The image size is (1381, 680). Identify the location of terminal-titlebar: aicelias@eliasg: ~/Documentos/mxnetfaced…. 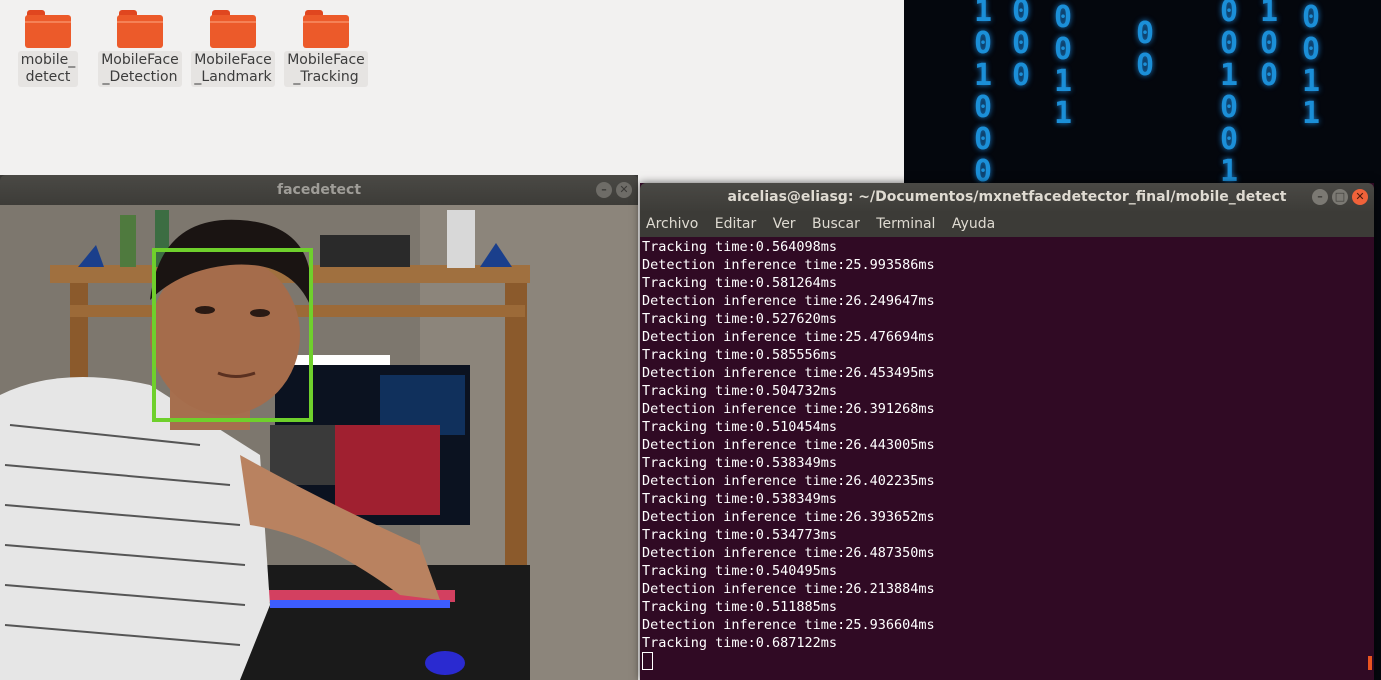
(1007, 197).